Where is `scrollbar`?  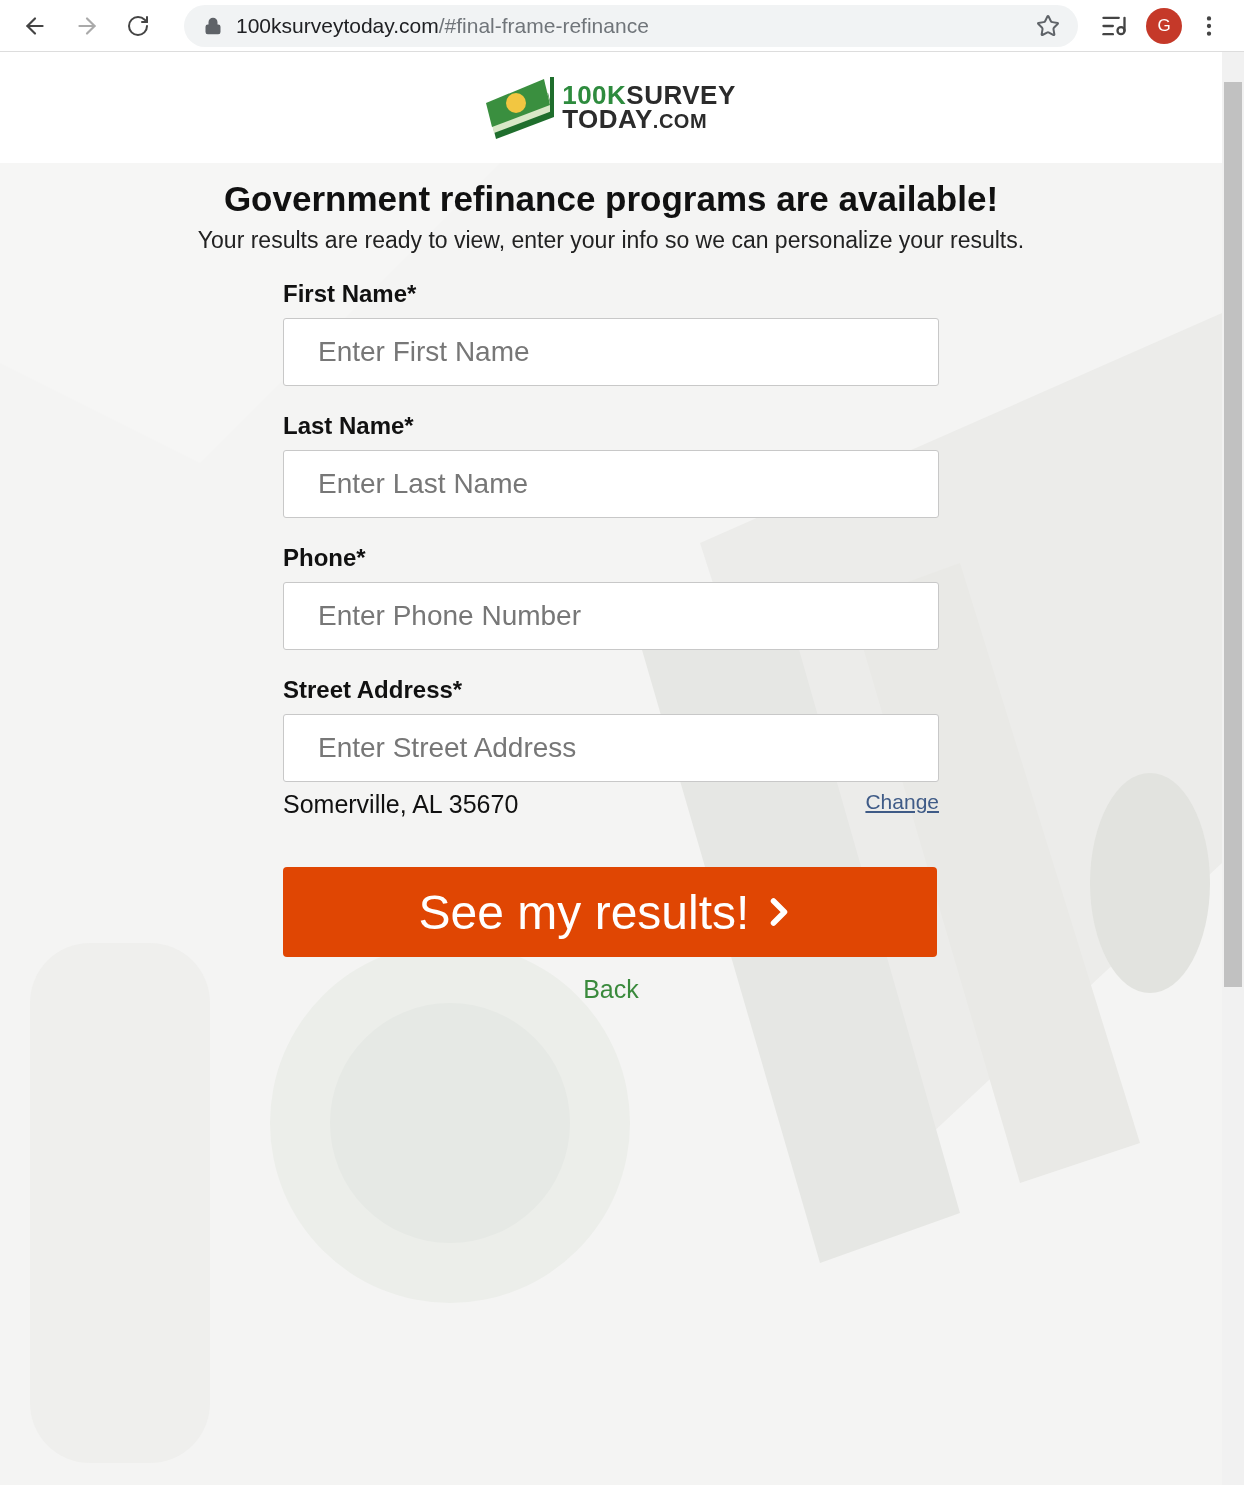
scrollbar is located at coordinates (1233, 768).